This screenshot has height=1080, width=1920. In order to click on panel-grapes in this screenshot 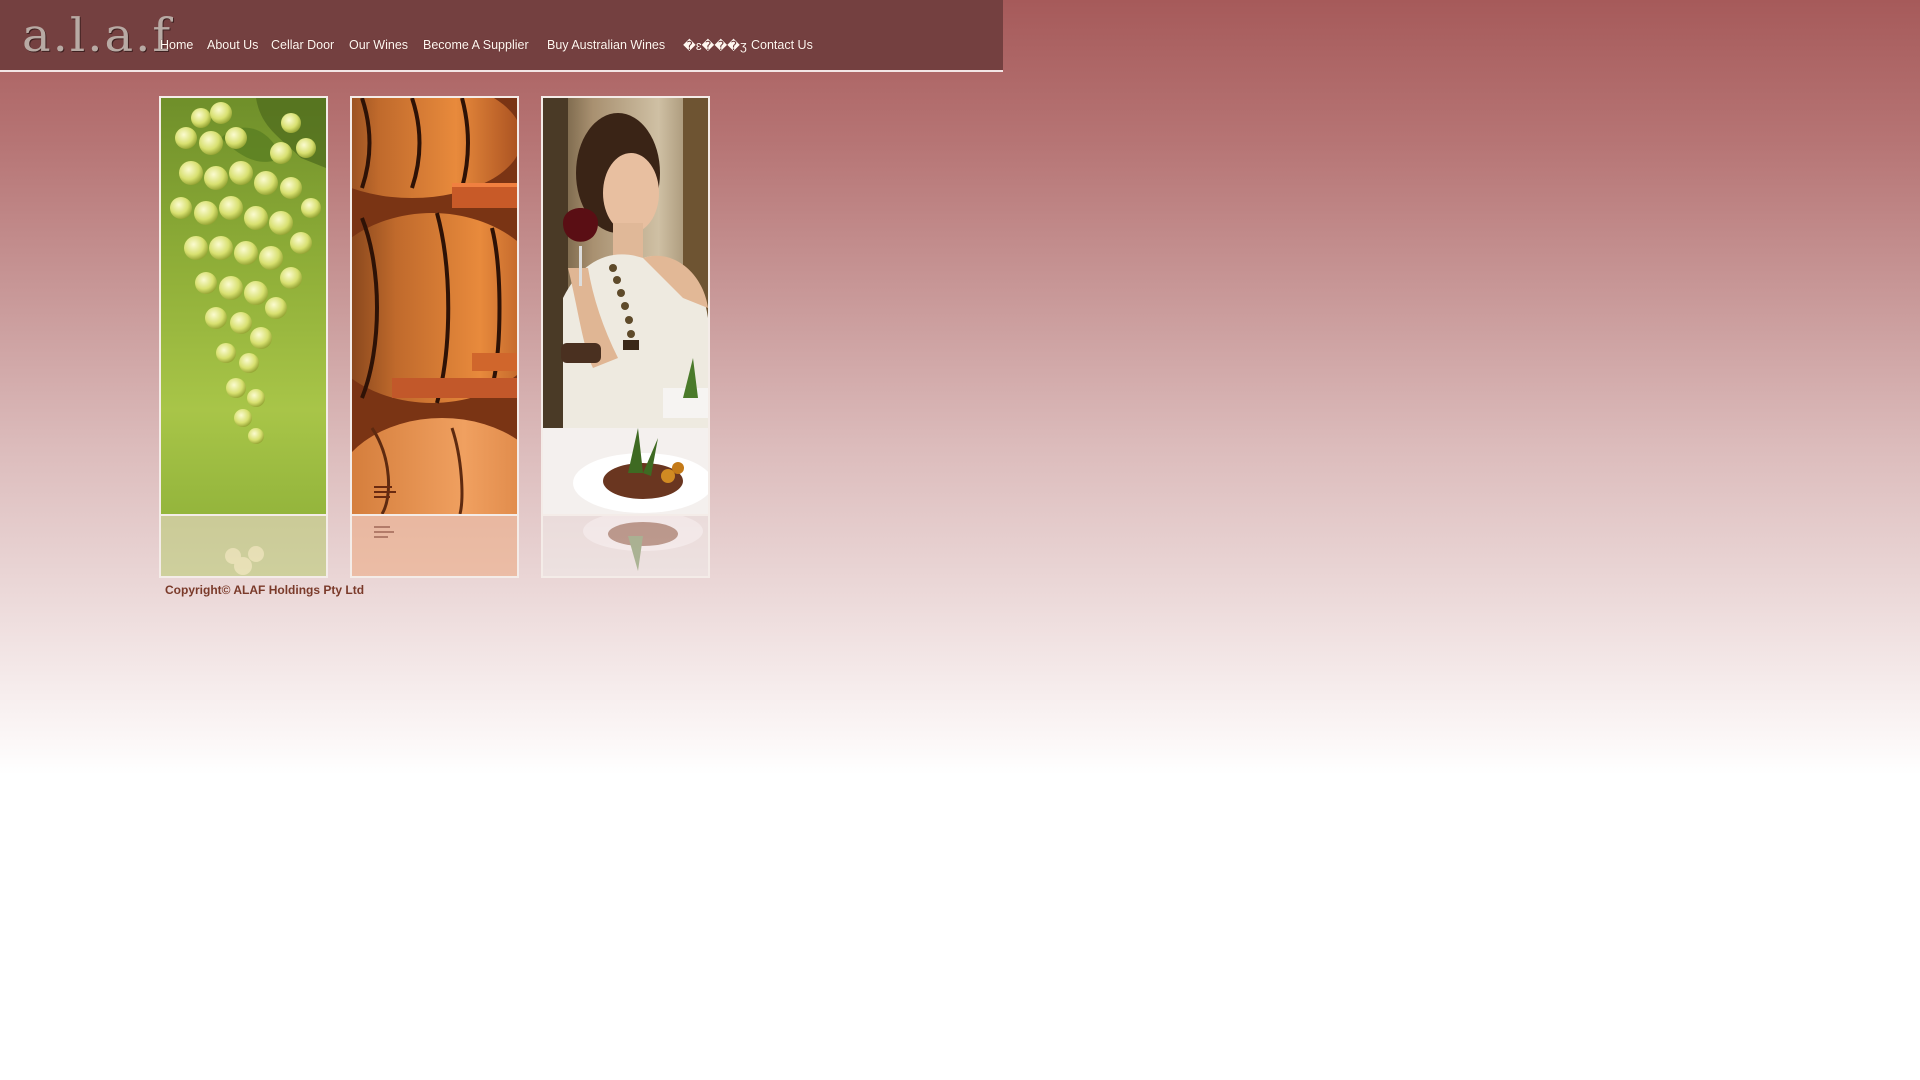, I will do `click(243, 337)`.